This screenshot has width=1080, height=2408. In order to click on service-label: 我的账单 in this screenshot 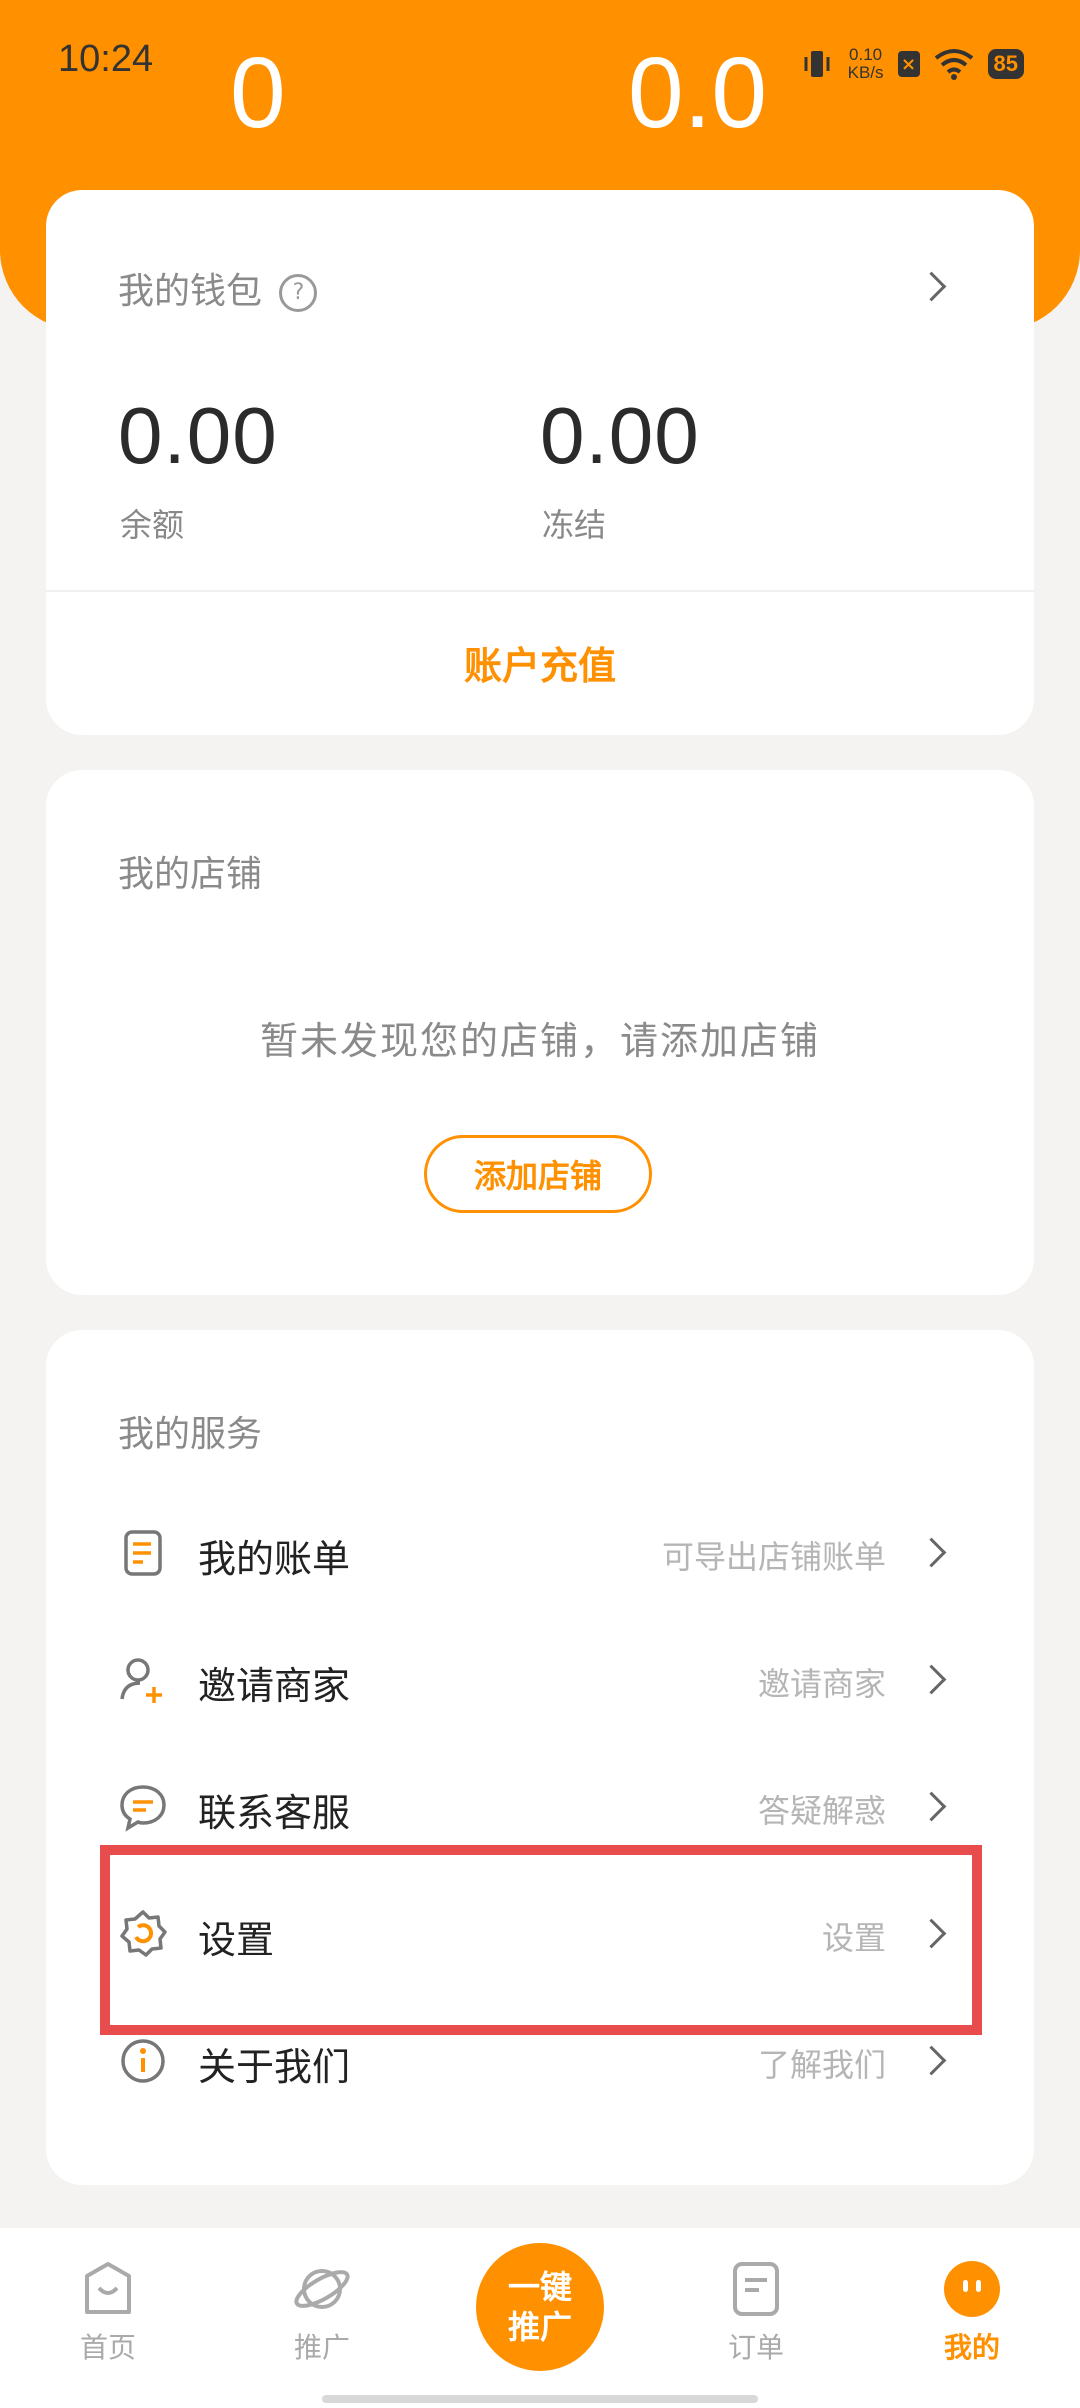, I will do `click(274, 1559)`.